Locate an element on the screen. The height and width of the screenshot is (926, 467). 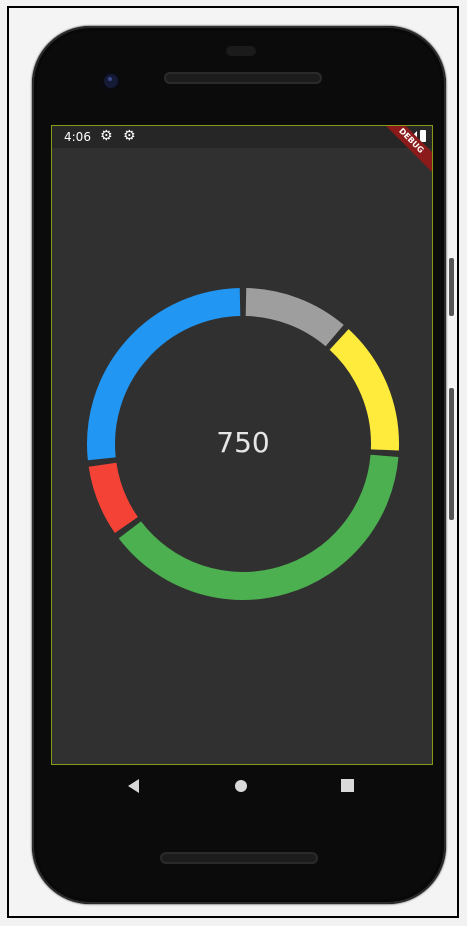
center-value: 750 is located at coordinates (243, 442).